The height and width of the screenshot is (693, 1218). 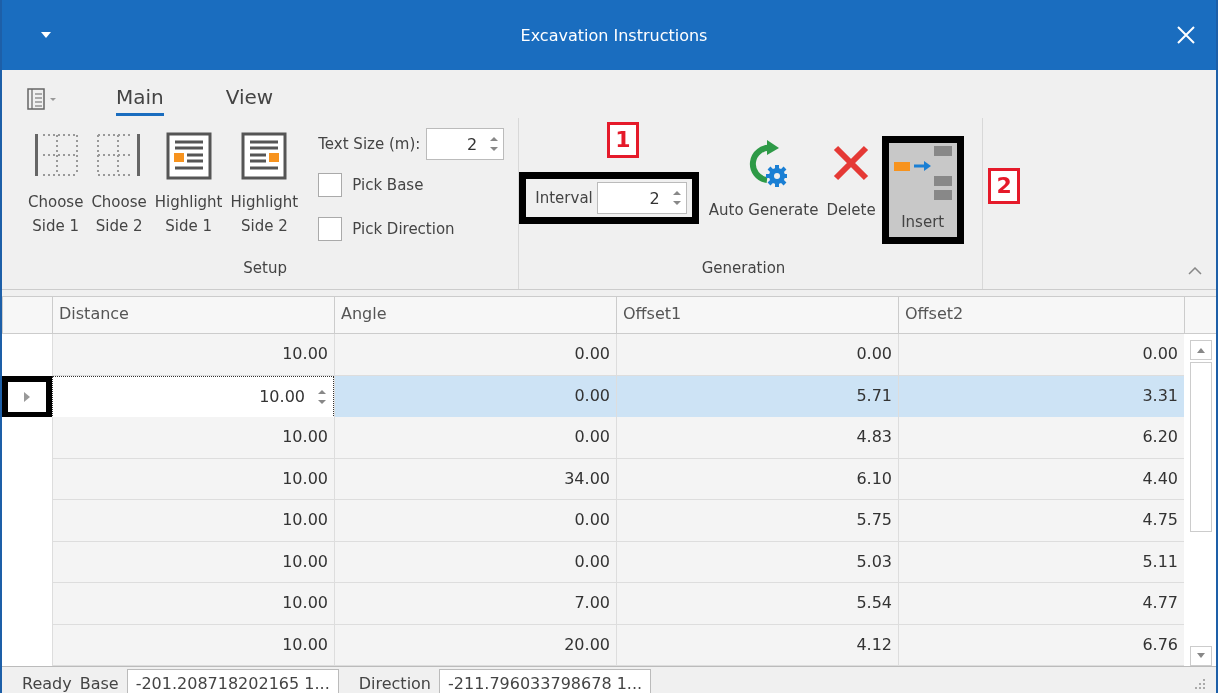 I want to click on table-cell: 4.12, so click(x=757, y=645).